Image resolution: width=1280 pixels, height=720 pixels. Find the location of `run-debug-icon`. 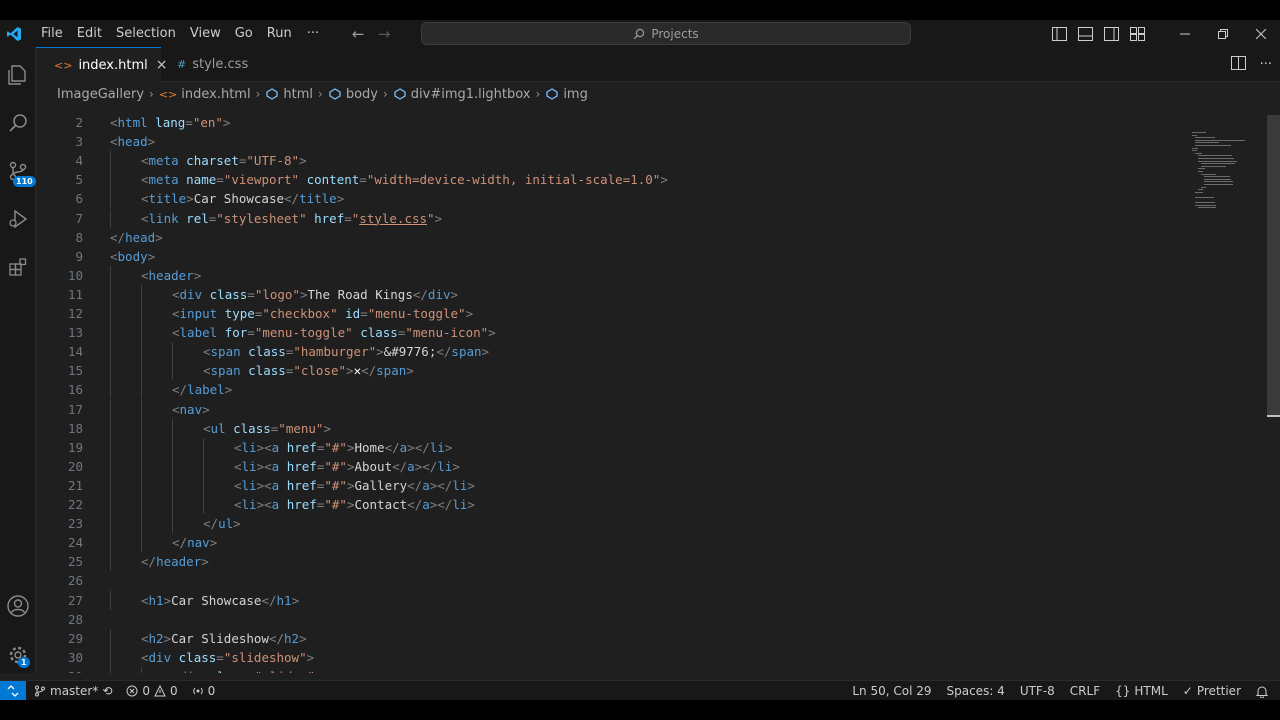

run-debug-icon is located at coordinates (18, 219).